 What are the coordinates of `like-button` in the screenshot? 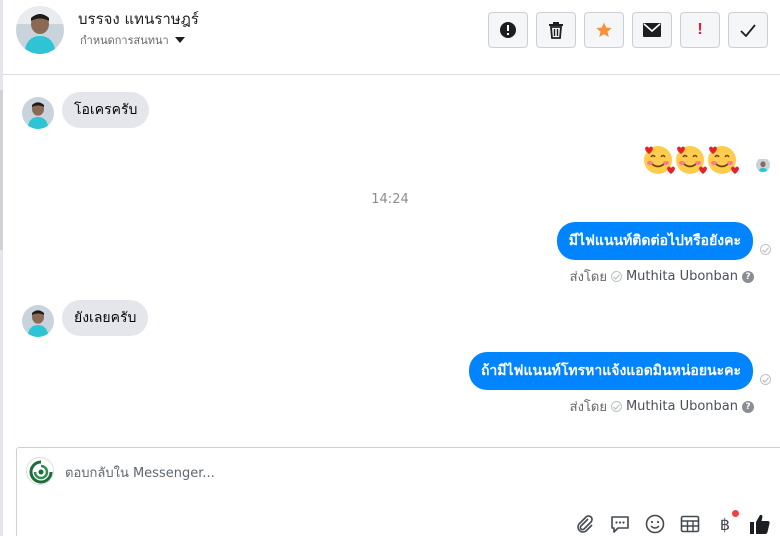 It's located at (760, 524).